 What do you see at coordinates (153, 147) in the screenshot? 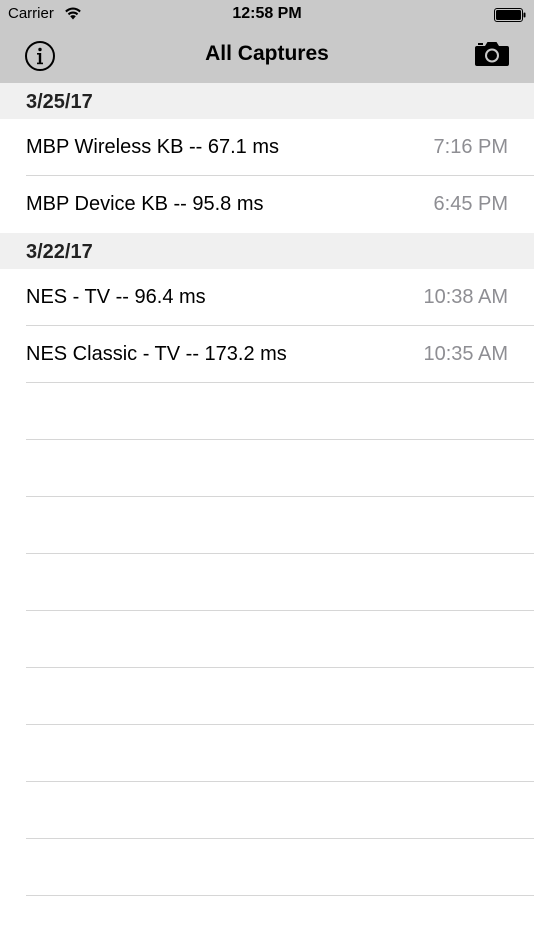
I see `capture-title: MBP Wireless KB -- 67.1 ms` at bounding box center [153, 147].